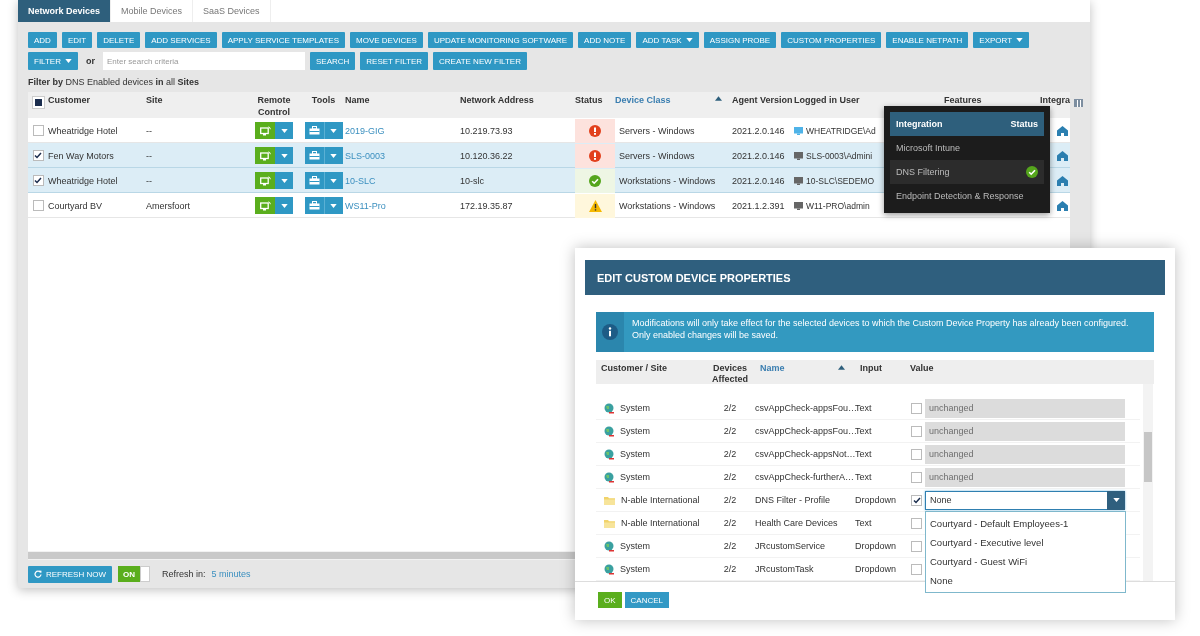 The height and width of the screenshot is (636, 1200). What do you see at coordinates (1025, 523) in the screenshot?
I see `dropdown-option: Courtyard - Default Employees-1` at bounding box center [1025, 523].